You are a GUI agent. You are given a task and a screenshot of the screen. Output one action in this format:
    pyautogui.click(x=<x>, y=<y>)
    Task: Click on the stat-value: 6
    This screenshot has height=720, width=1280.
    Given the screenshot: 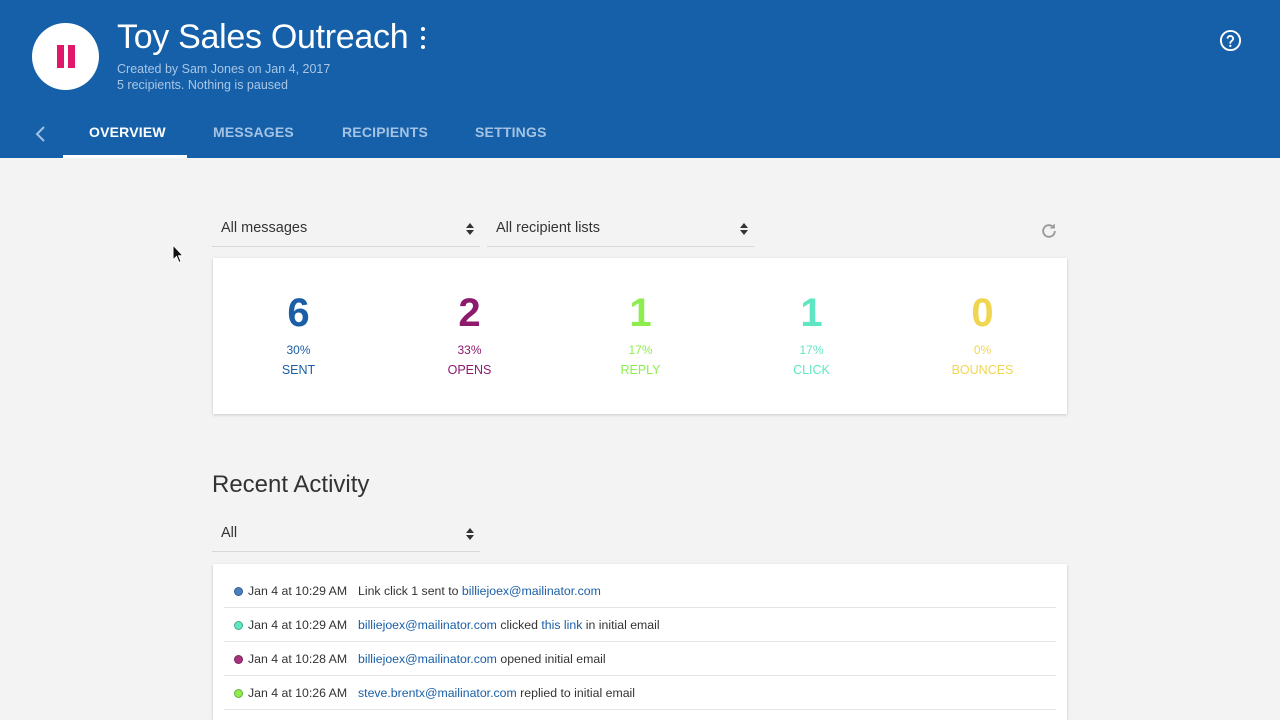 What is the action you would take?
    pyautogui.click(x=298, y=313)
    